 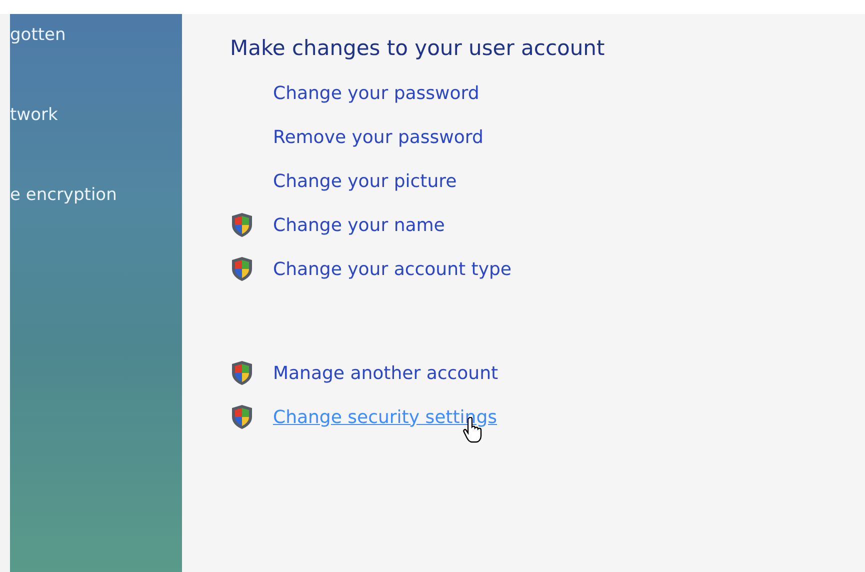 What do you see at coordinates (418, 48) in the screenshot?
I see `page-heading: Make changes to your user account` at bounding box center [418, 48].